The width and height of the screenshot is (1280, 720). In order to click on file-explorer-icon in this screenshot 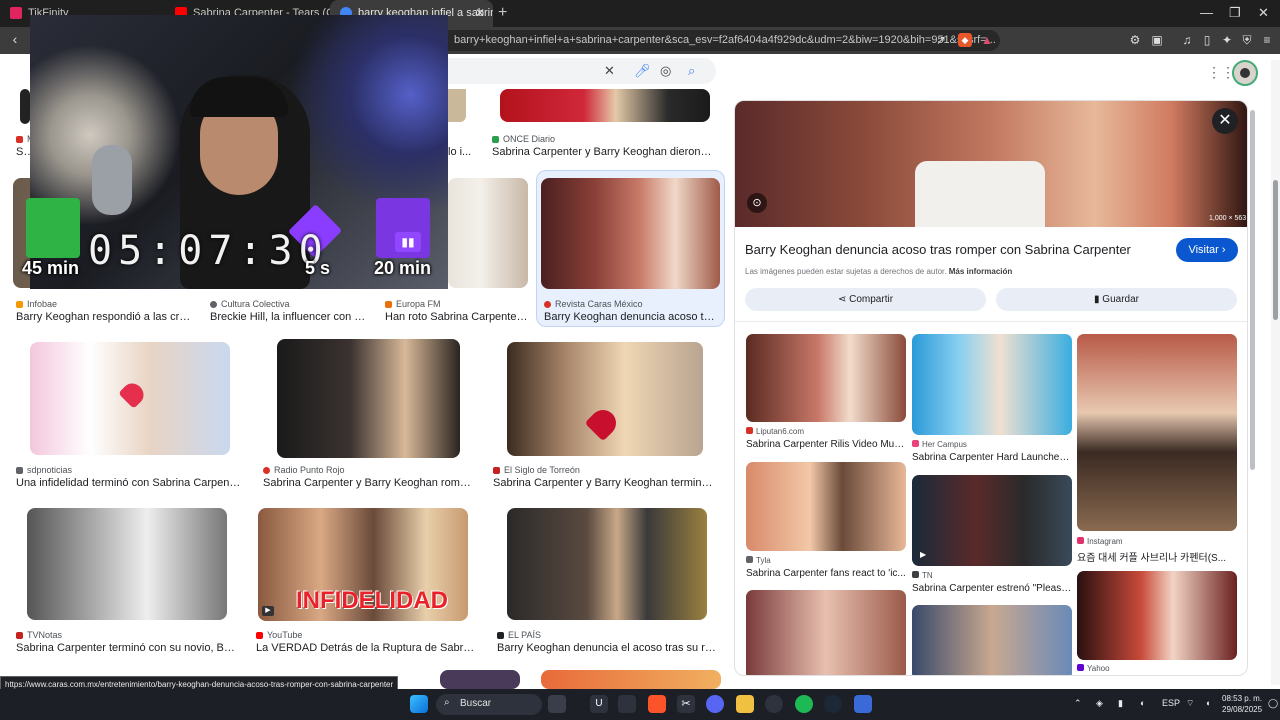, I will do `click(745, 704)`.